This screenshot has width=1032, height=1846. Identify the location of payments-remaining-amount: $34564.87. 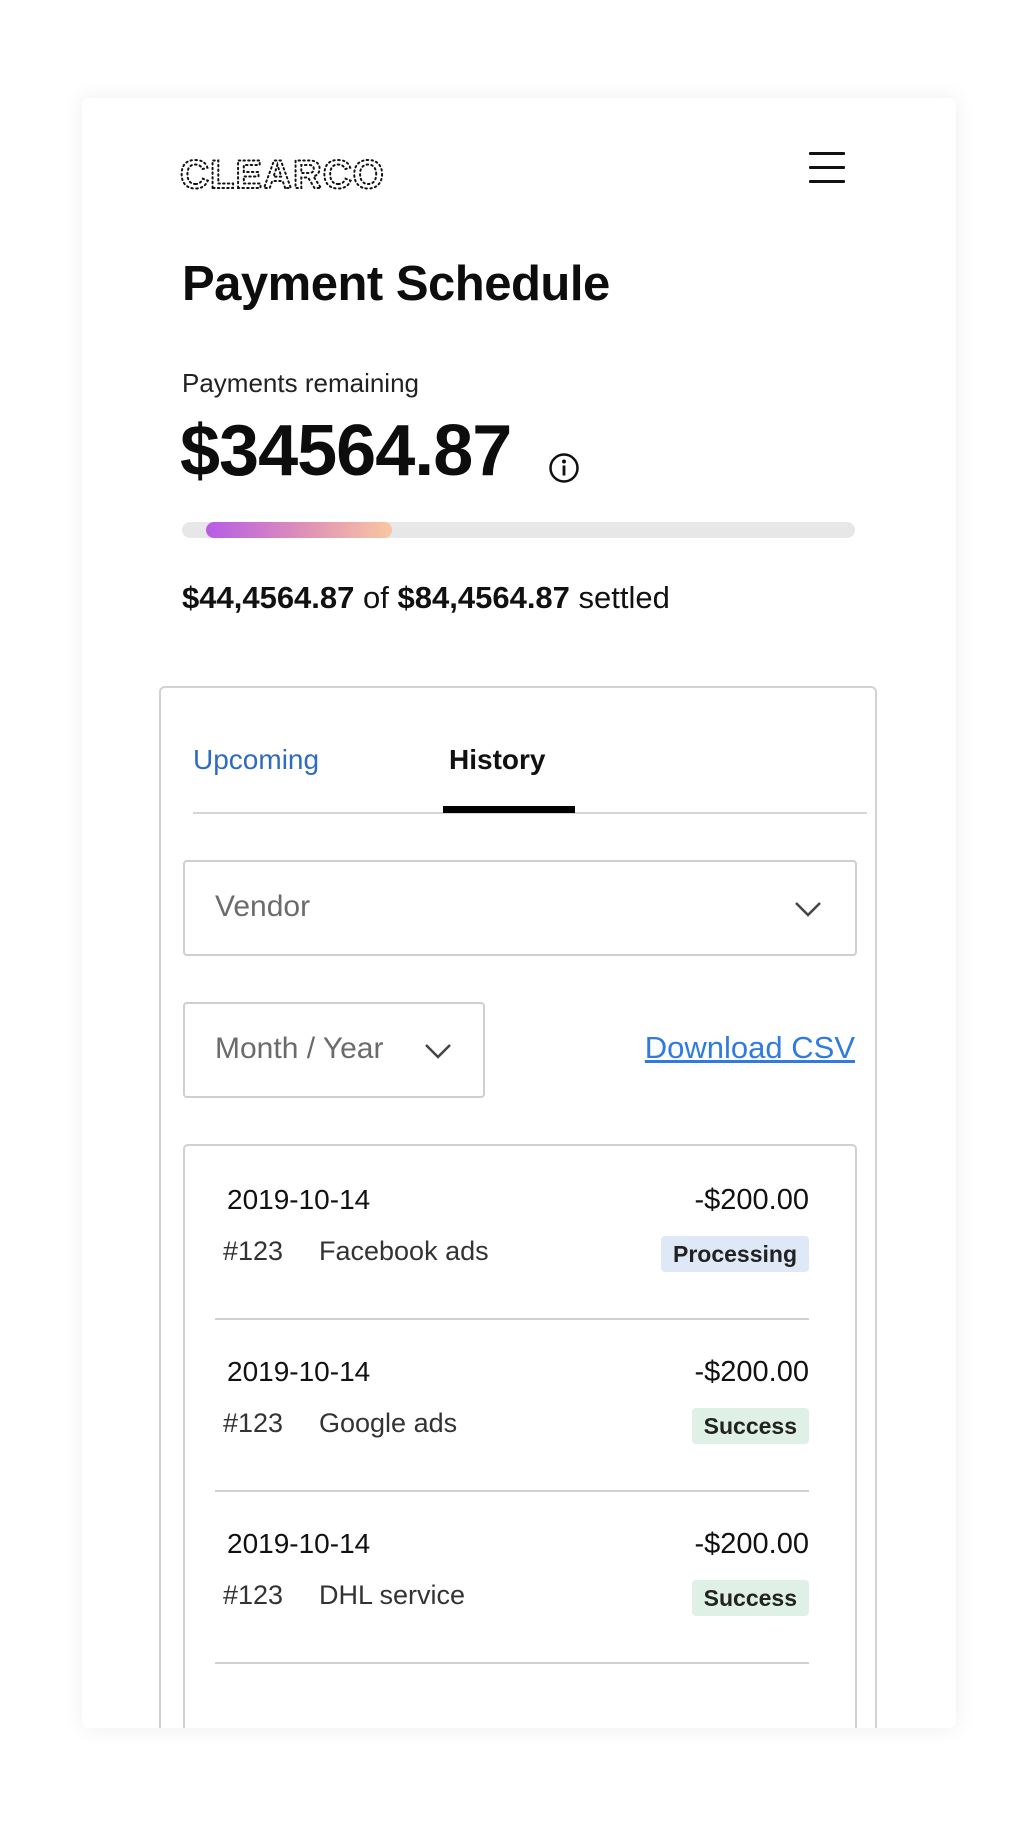
(346, 451).